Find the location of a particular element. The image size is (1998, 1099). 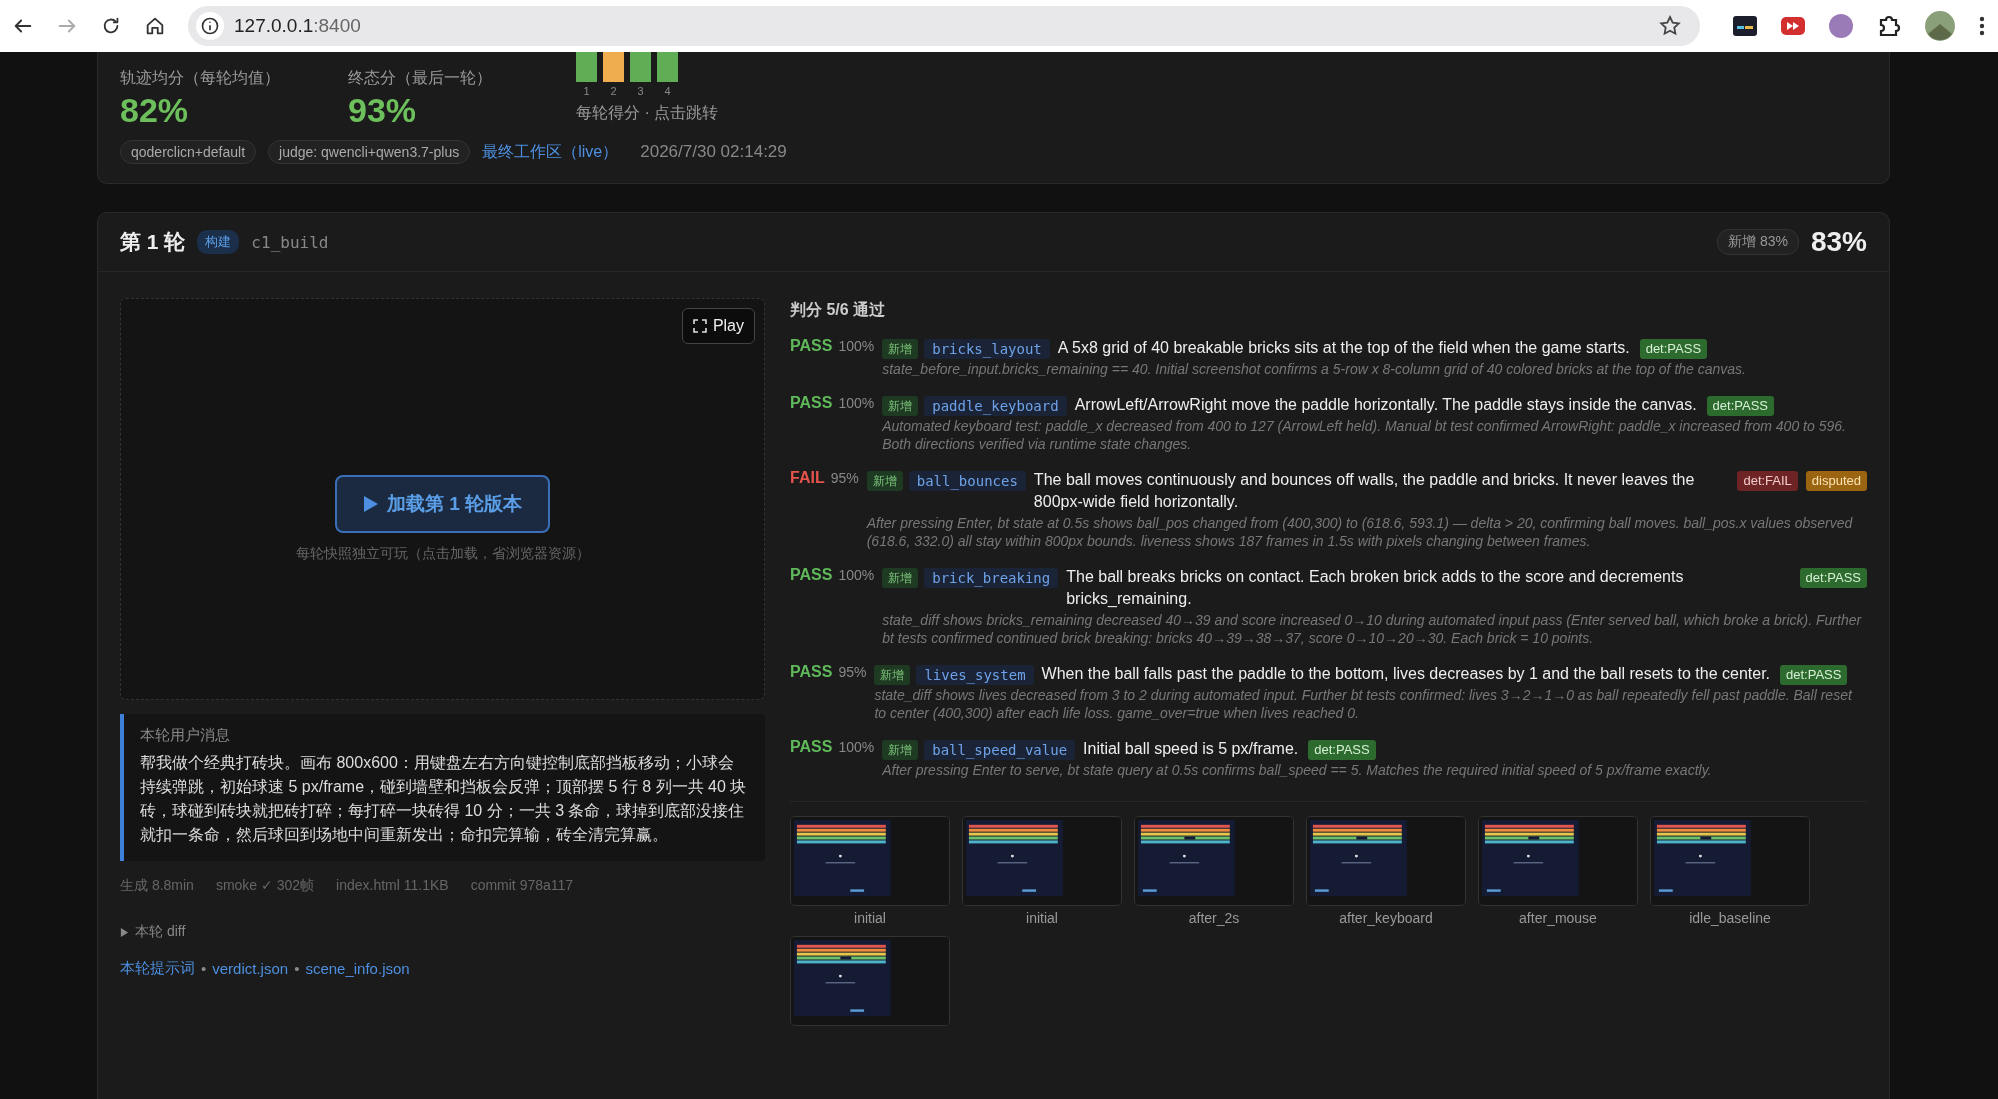

screenshot-label: after_mouse is located at coordinates (1558, 918).